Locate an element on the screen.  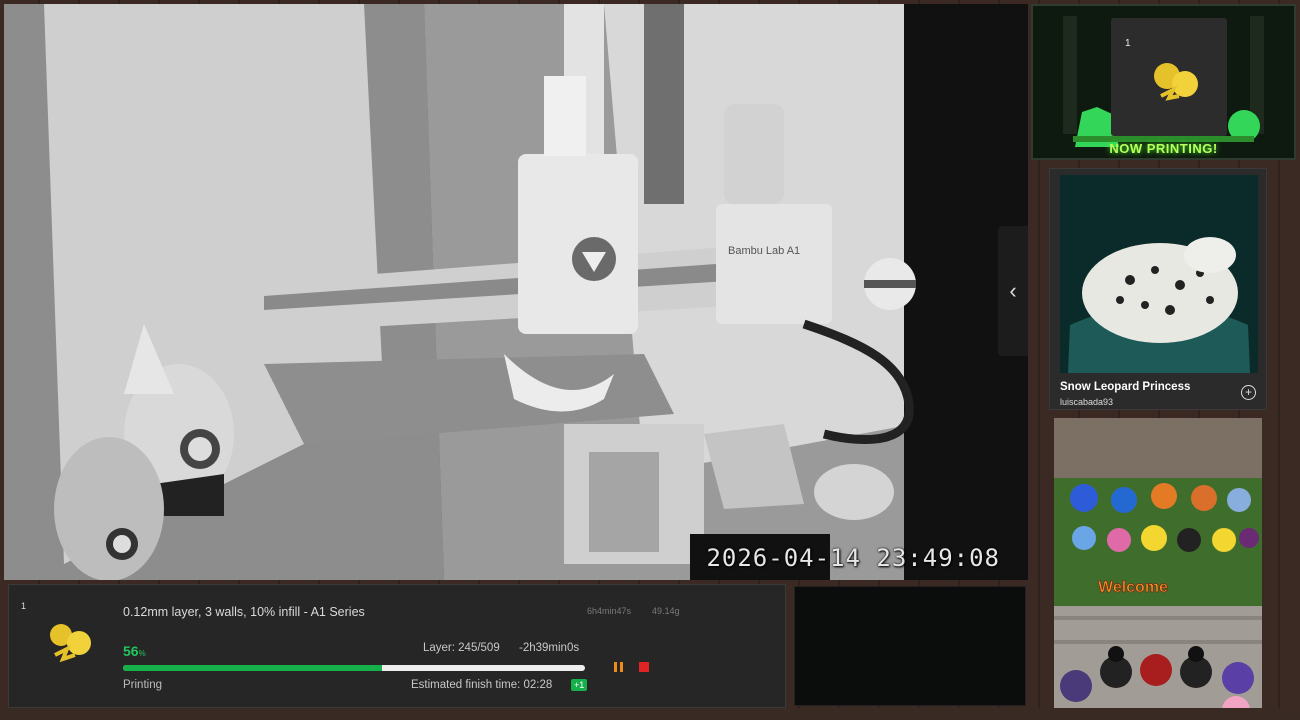
figures-wall-image is located at coordinates (1158, 663).